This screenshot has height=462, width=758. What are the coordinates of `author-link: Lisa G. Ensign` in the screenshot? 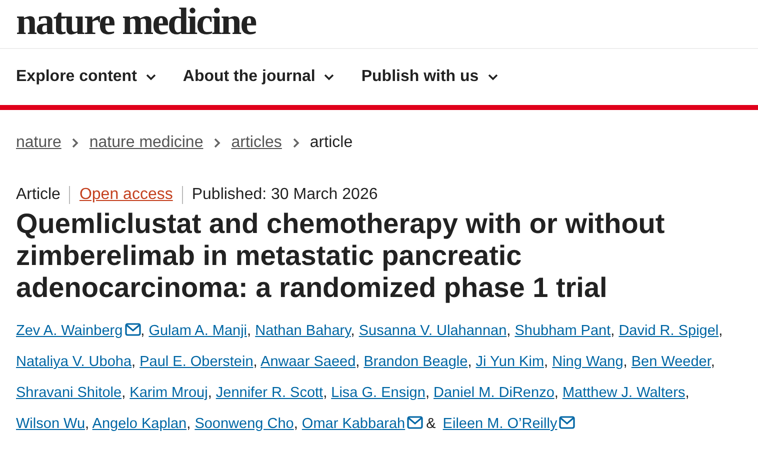 It's located at (378, 393).